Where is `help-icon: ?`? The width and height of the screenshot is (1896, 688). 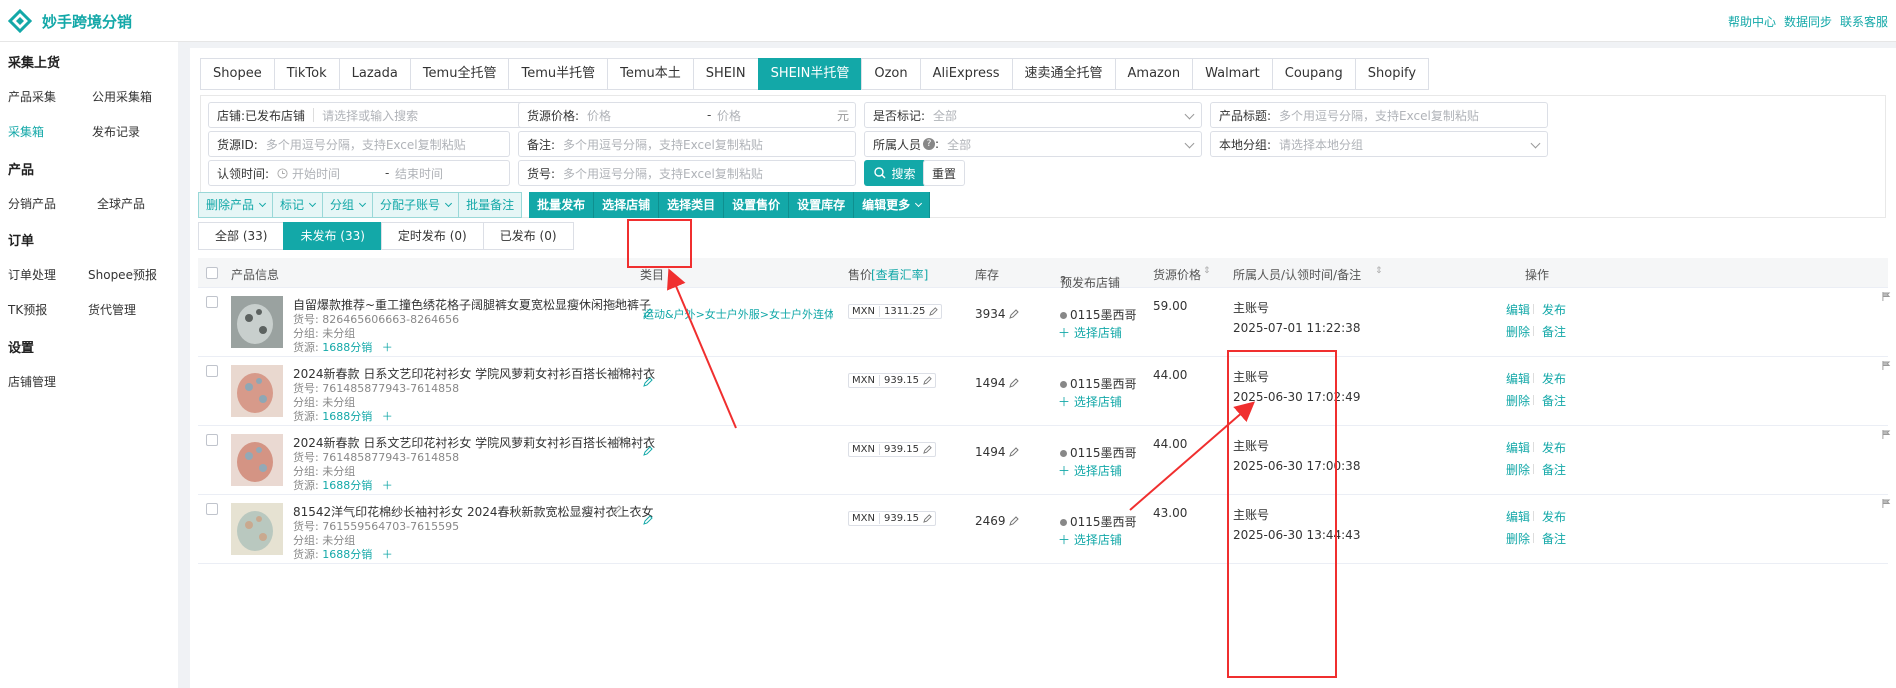
help-icon: ? is located at coordinates (929, 144).